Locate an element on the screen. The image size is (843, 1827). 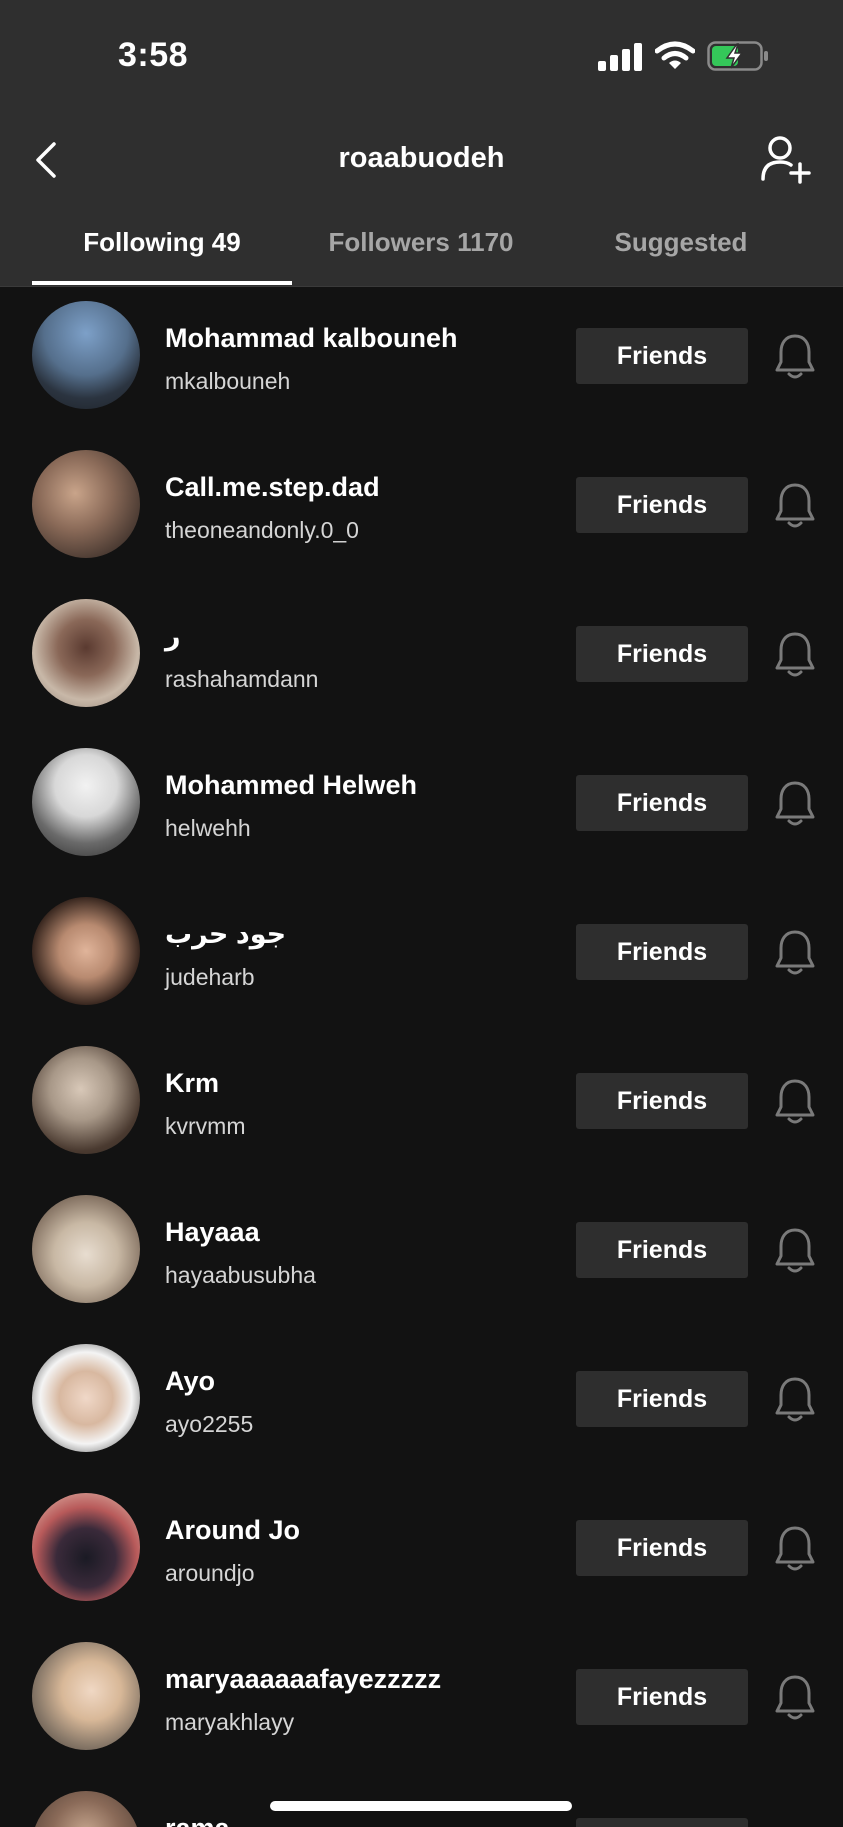
user-handle: rashahamdann is located at coordinates (242, 679).